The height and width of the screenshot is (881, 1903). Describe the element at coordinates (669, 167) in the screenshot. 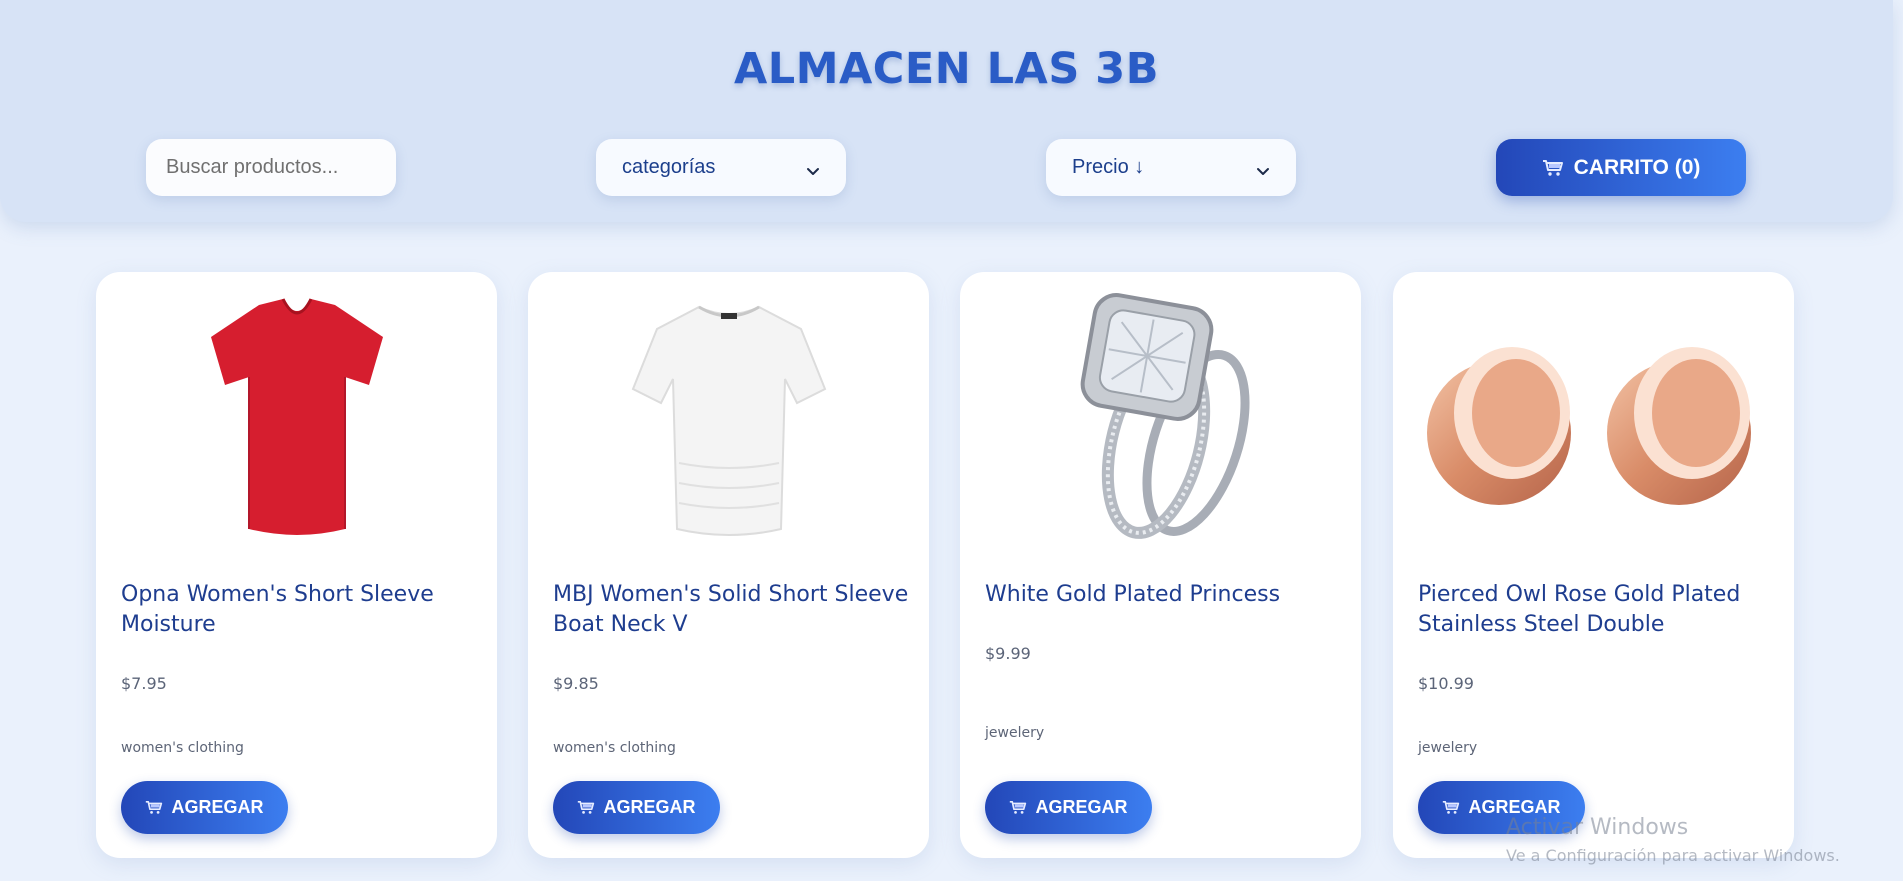

I see `category-select-value: categorías` at that location.